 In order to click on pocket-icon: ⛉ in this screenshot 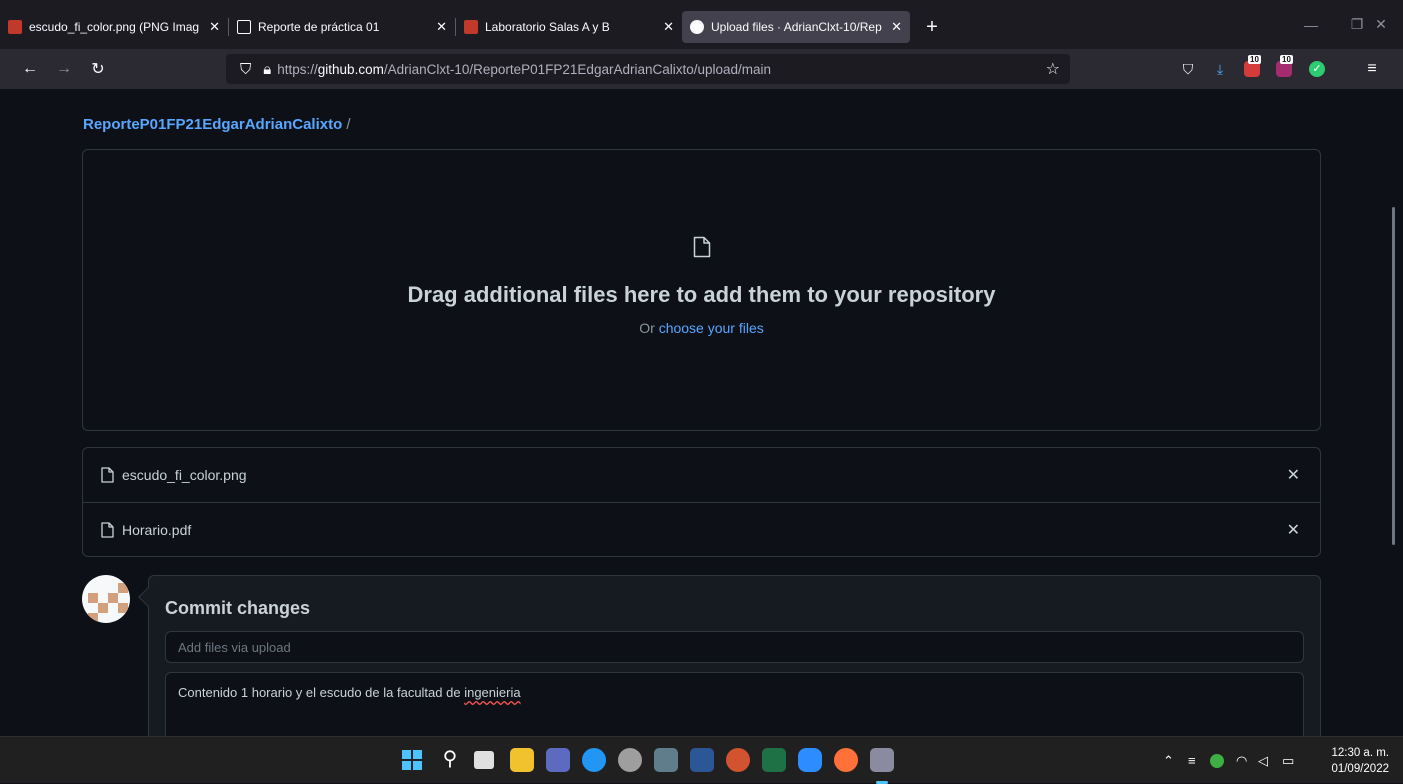, I will do `click(1188, 69)`.